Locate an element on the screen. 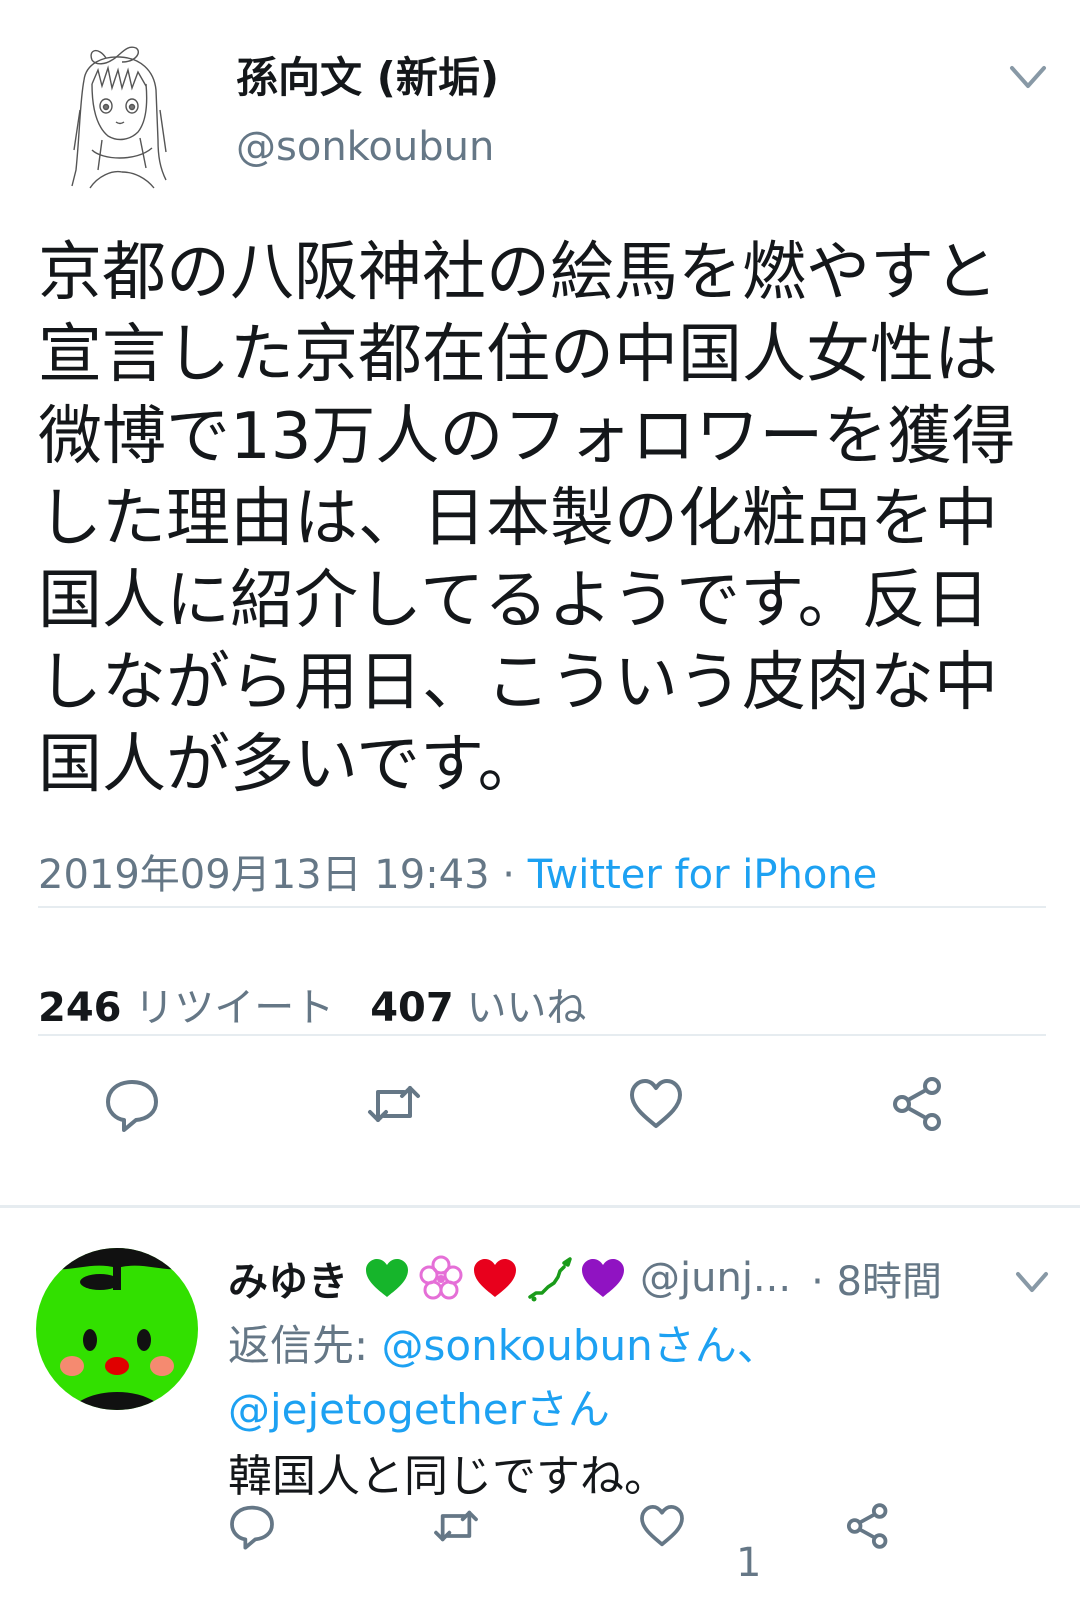 This screenshot has height=1611, width=1080. retweet-label: リツイート is located at coordinates (234, 1008).